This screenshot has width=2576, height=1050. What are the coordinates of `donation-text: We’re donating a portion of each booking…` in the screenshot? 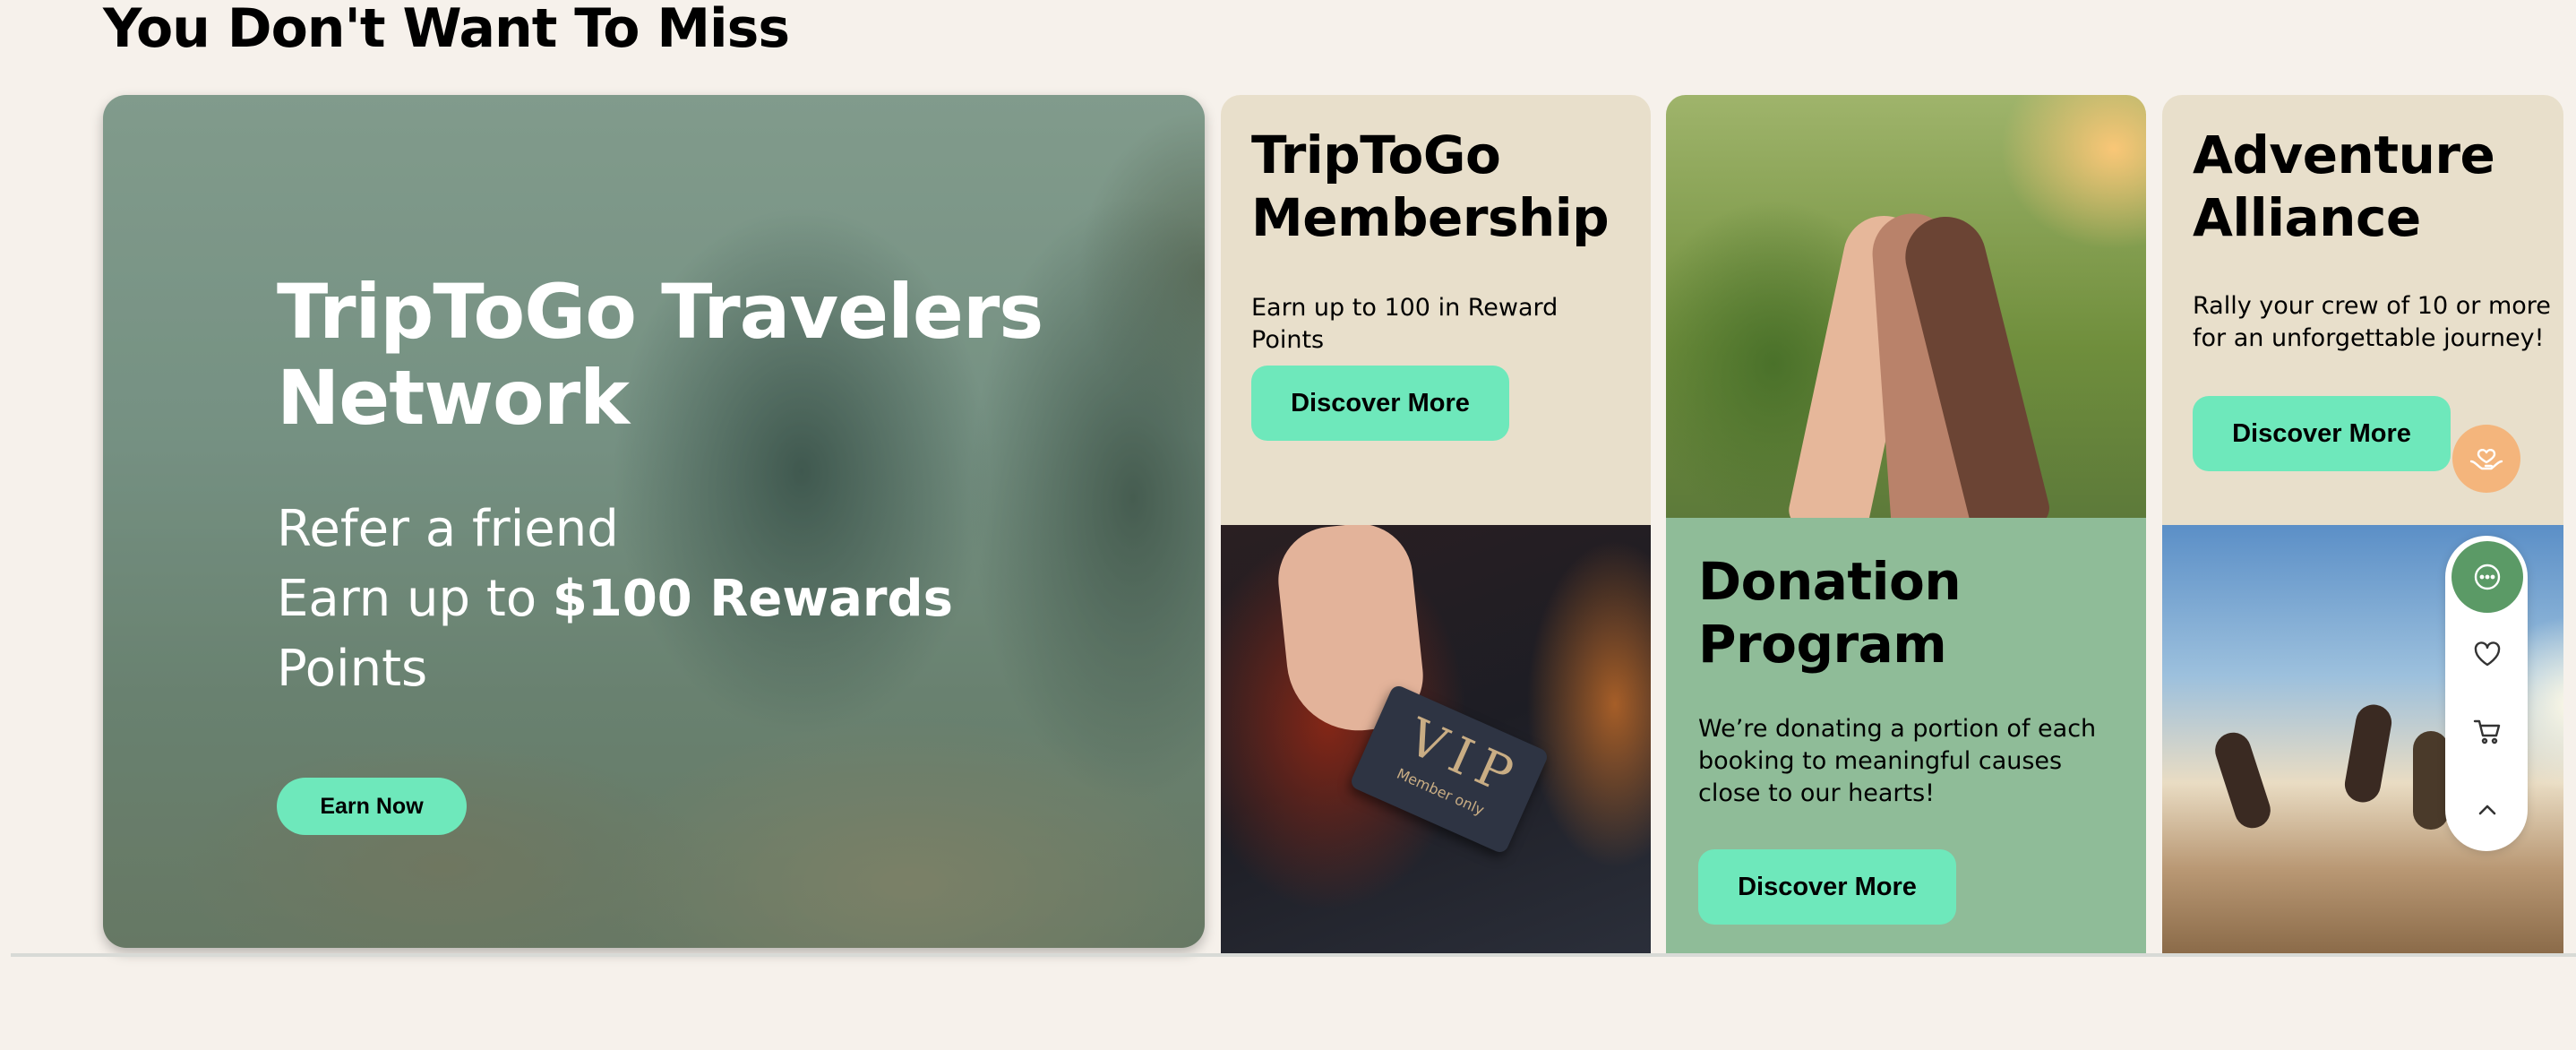 It's located at (1897, 761).